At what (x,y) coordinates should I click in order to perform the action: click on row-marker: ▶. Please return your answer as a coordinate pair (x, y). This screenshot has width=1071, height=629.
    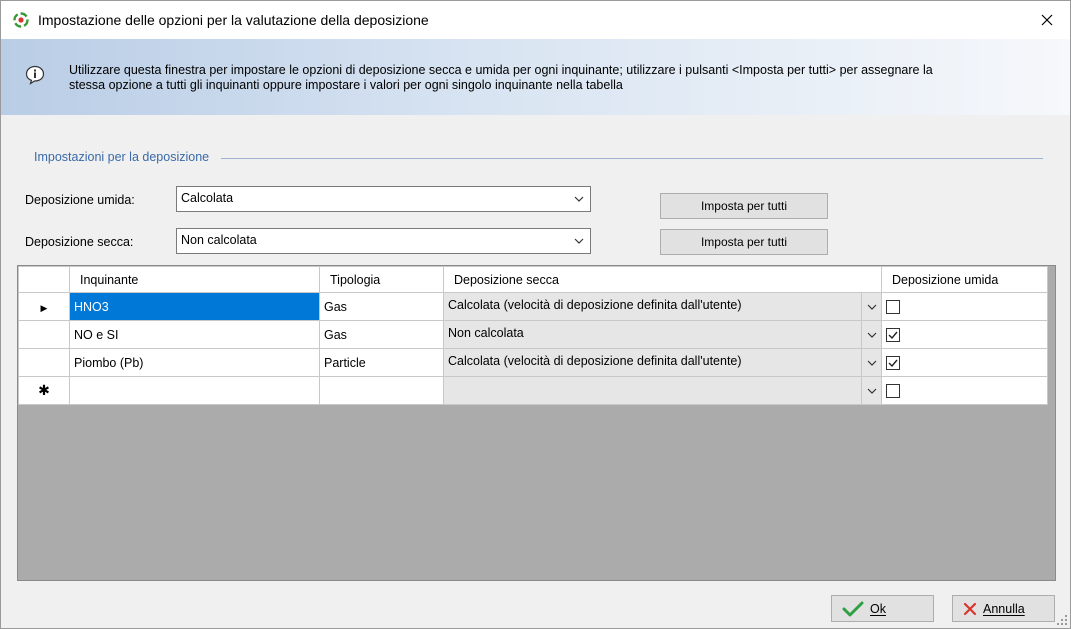
    Looking at the image, I should click on (44, 306).